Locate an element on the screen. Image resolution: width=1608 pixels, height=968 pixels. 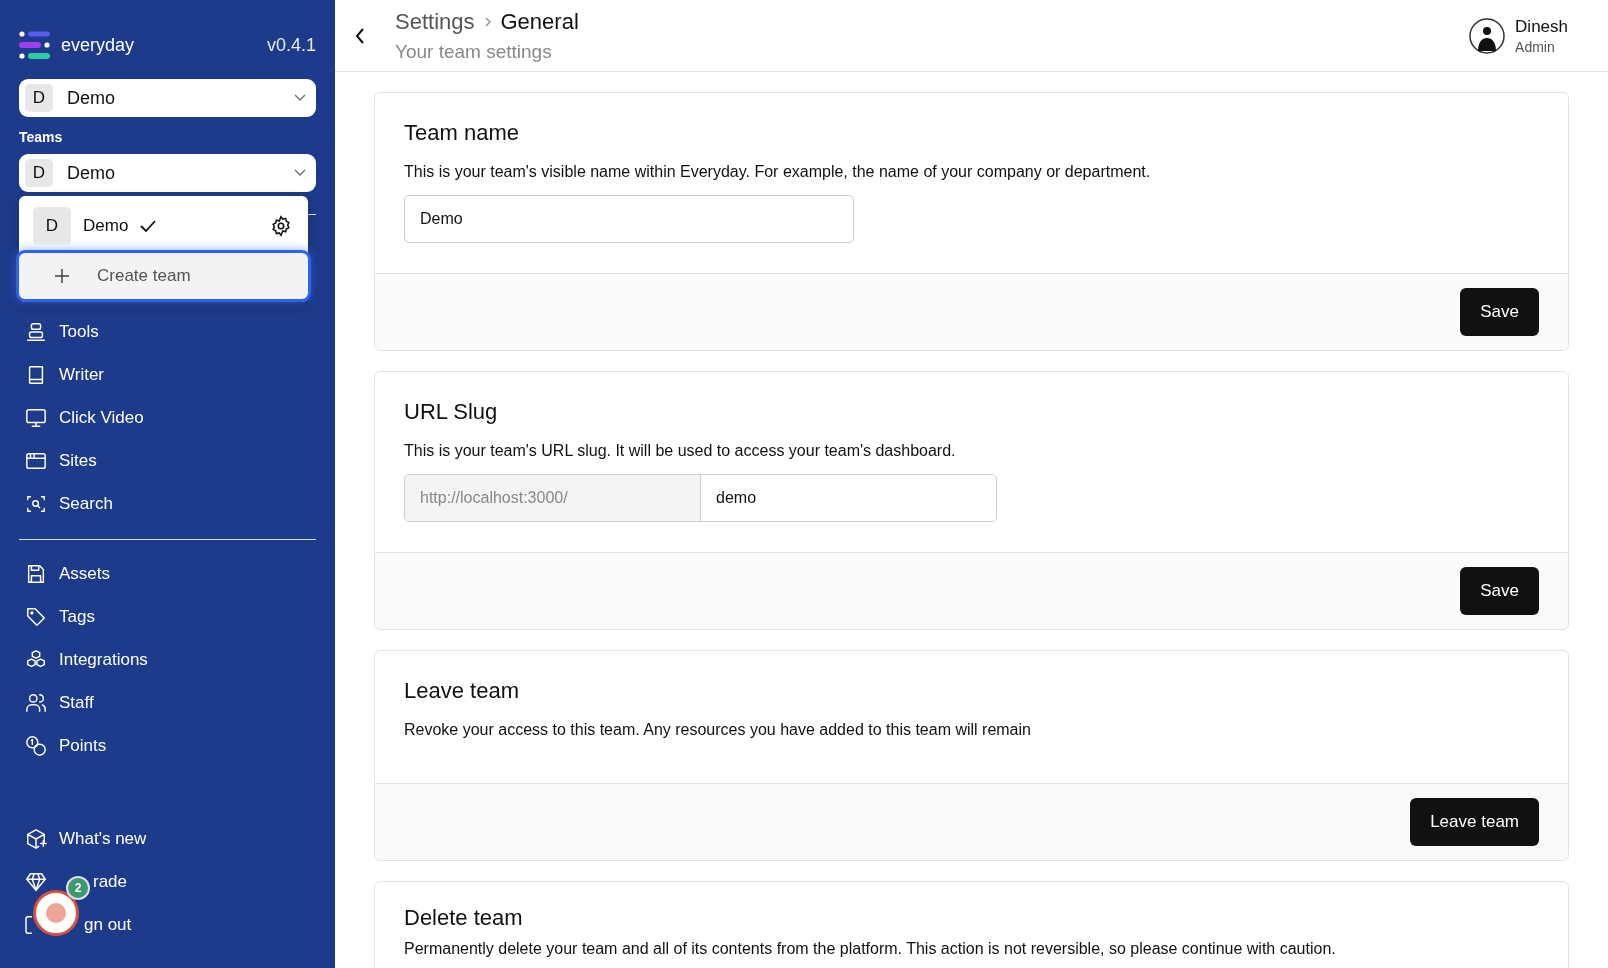
card-title: Delete team is located at coordinates (464, 918).